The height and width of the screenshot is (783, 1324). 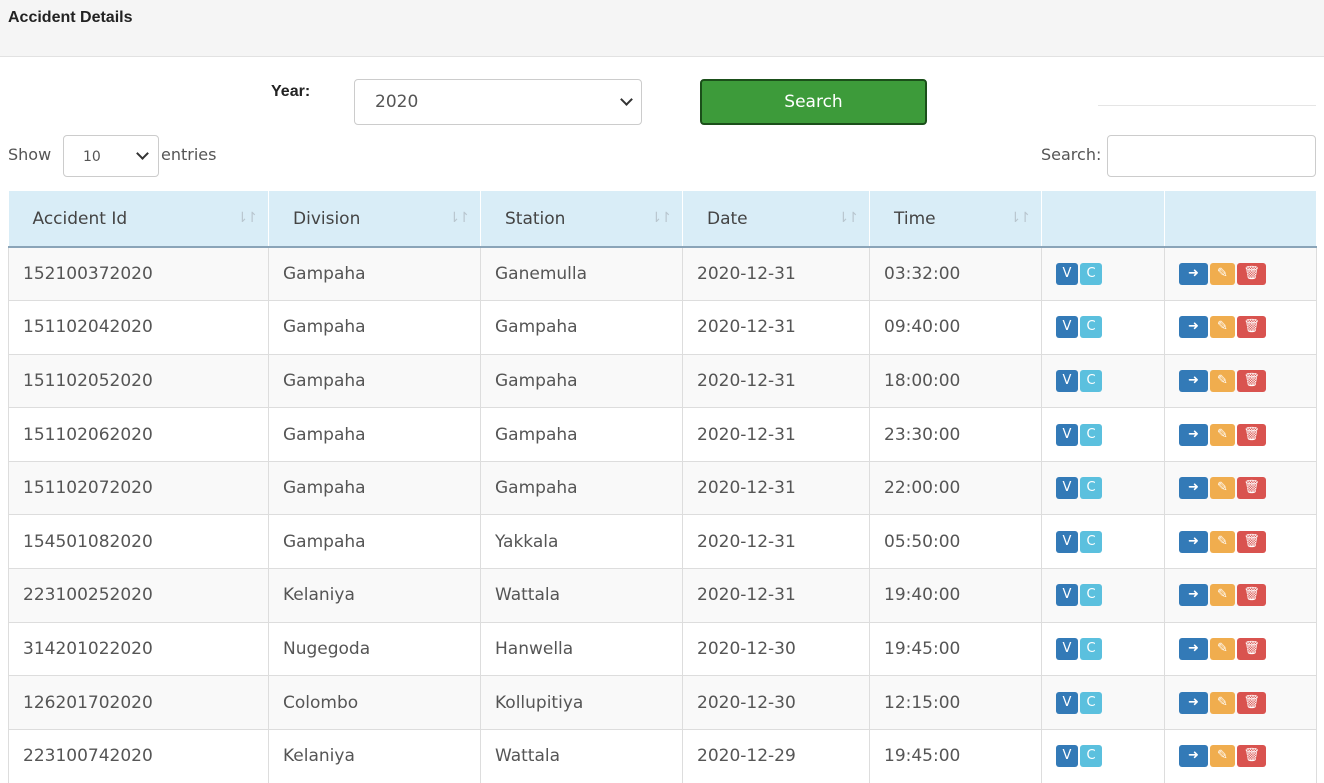 I want to click on show-label: Show, so click(x=30, y=154).